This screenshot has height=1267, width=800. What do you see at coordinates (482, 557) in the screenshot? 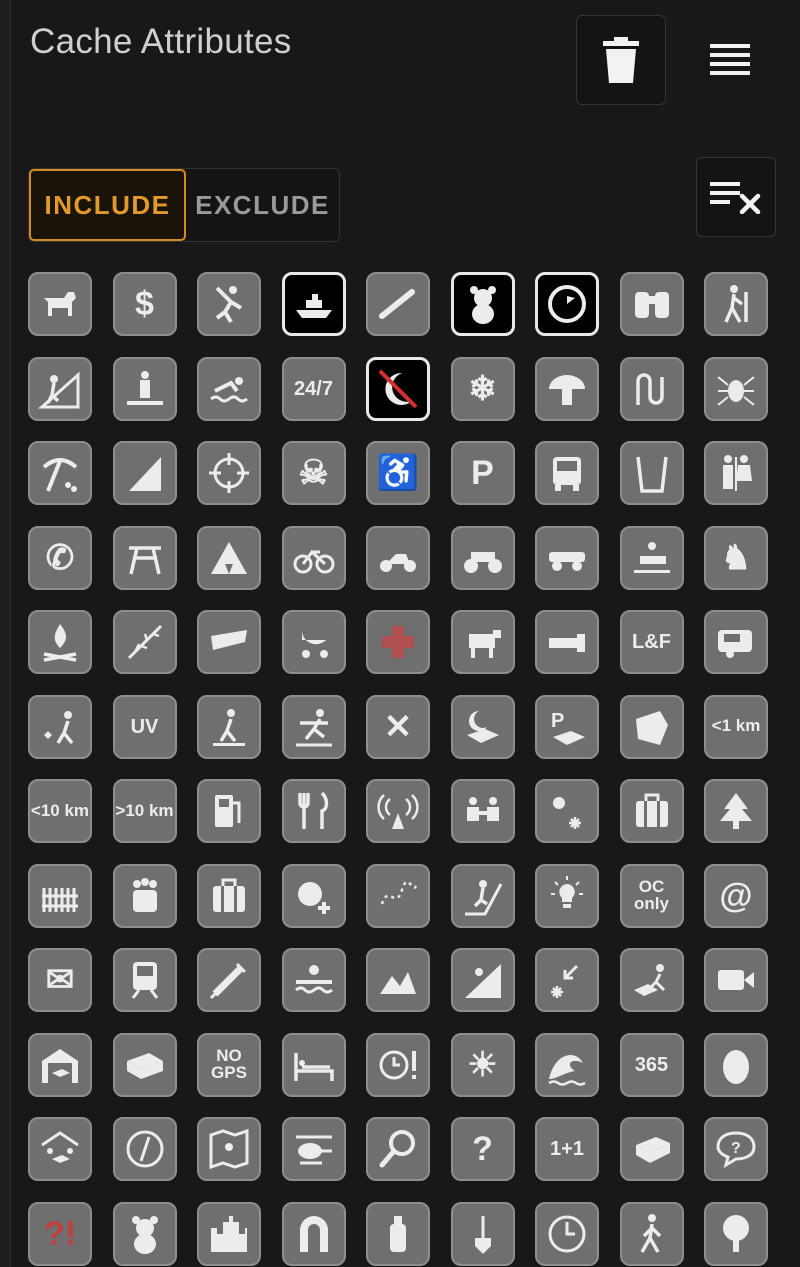
I see `attribute-quad` at bounding box center [482, 557].